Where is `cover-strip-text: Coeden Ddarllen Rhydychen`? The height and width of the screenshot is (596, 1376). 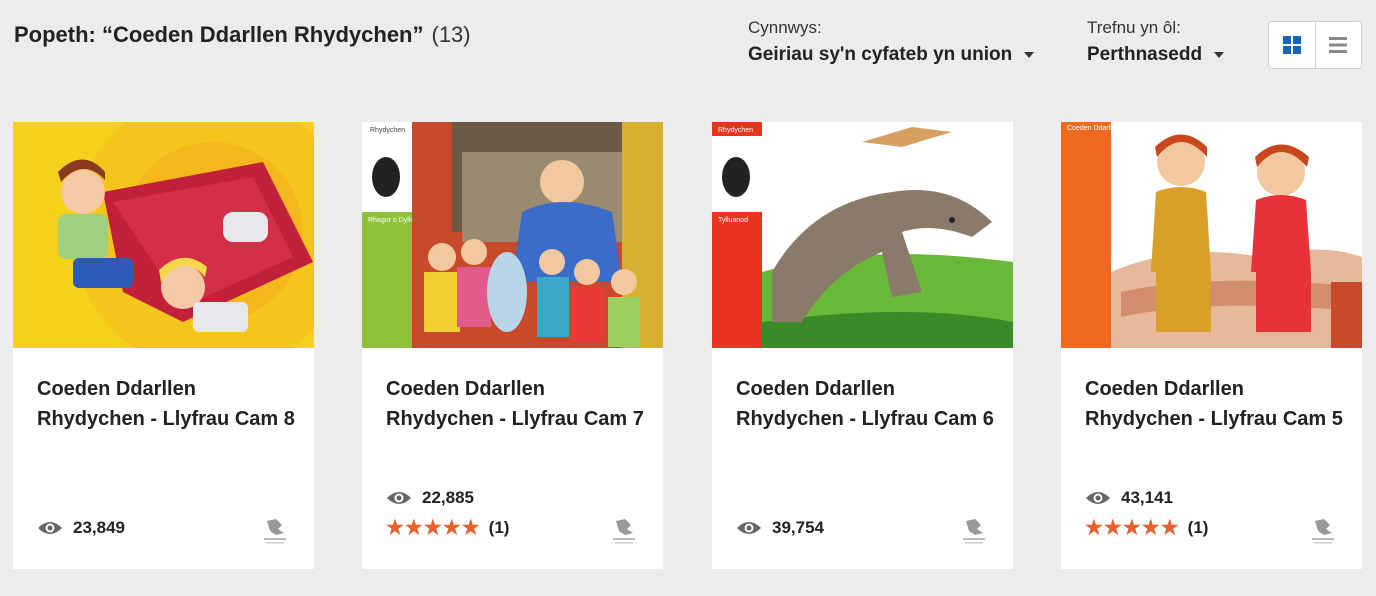 cover-strip-text: Coeden Ddarllen Rhydychen is located at coordinates (1112, 128).